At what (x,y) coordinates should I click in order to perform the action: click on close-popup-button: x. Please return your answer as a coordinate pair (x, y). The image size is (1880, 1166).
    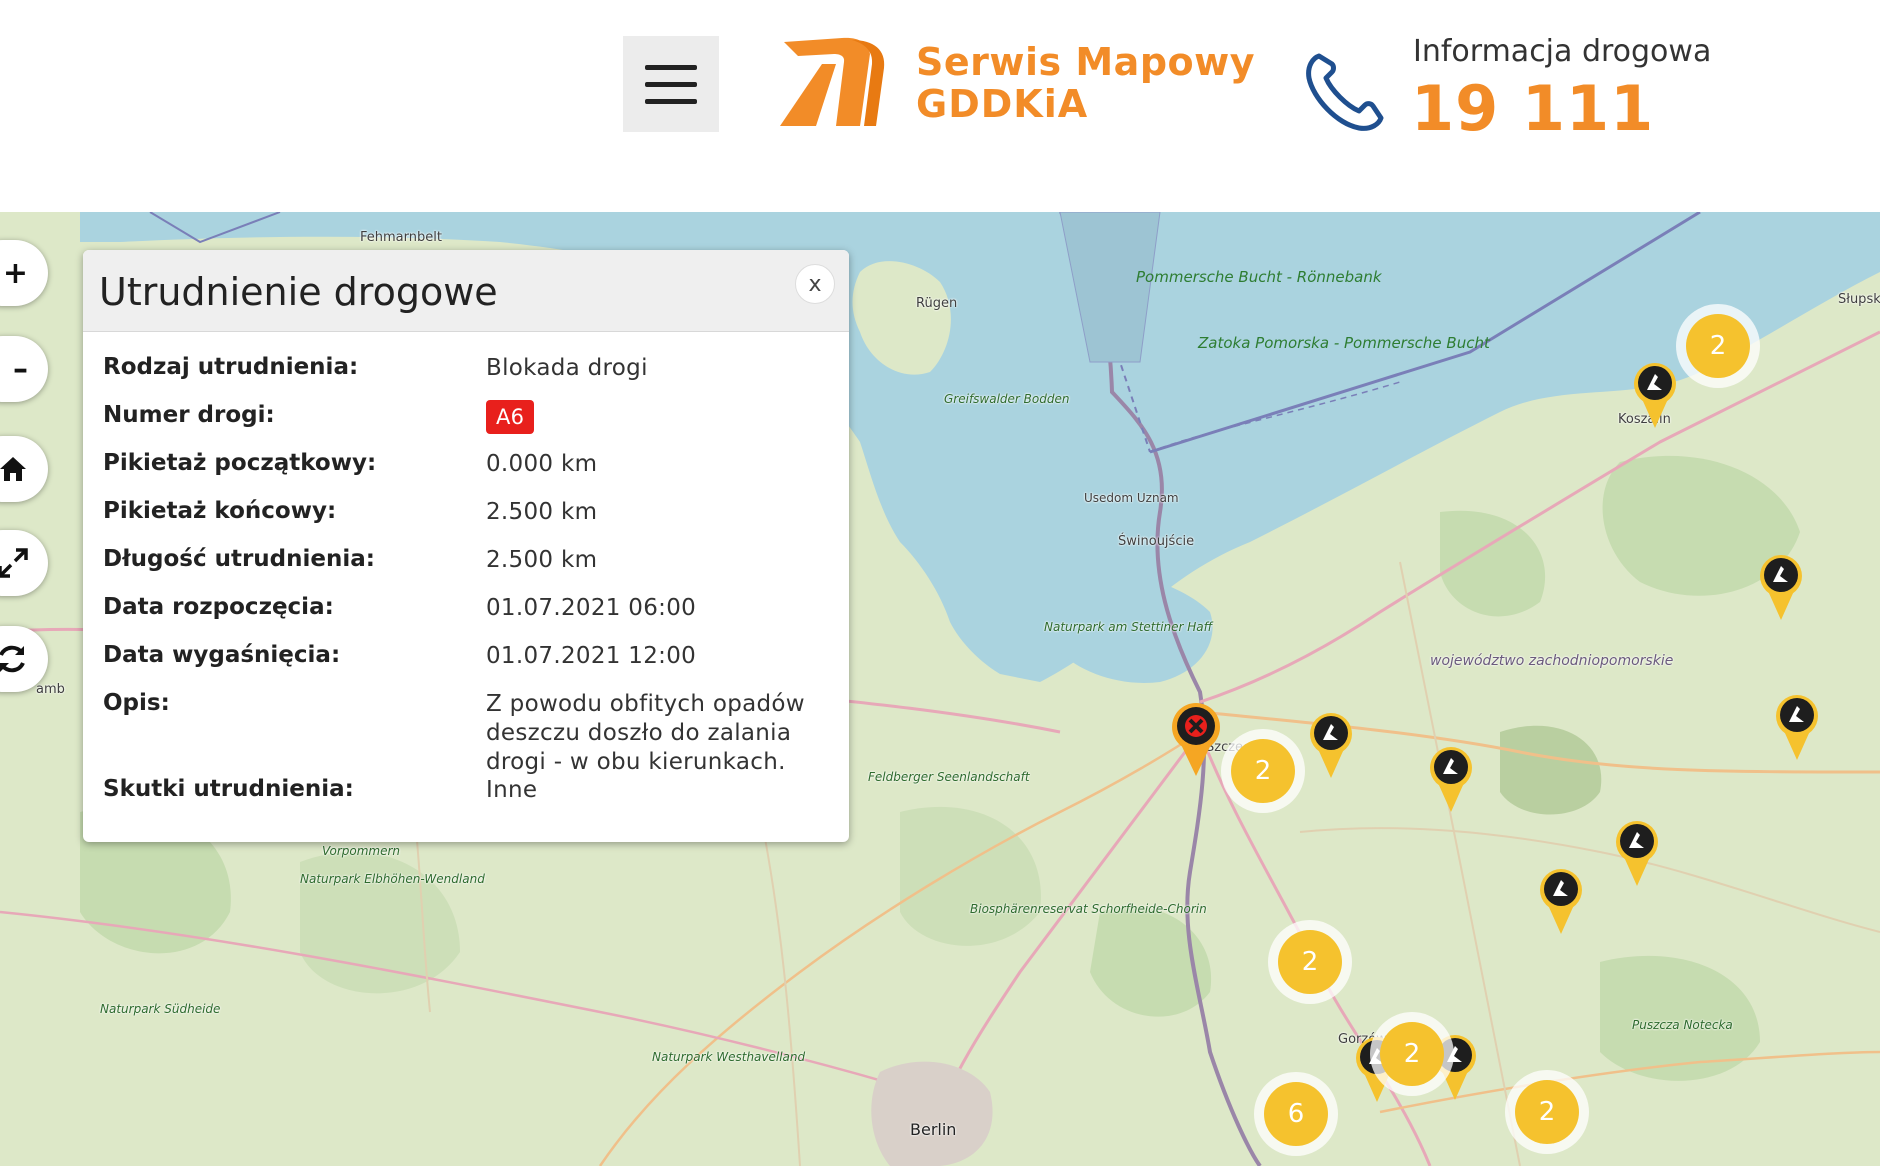
    Looking at the image, I should click on (815, 284).